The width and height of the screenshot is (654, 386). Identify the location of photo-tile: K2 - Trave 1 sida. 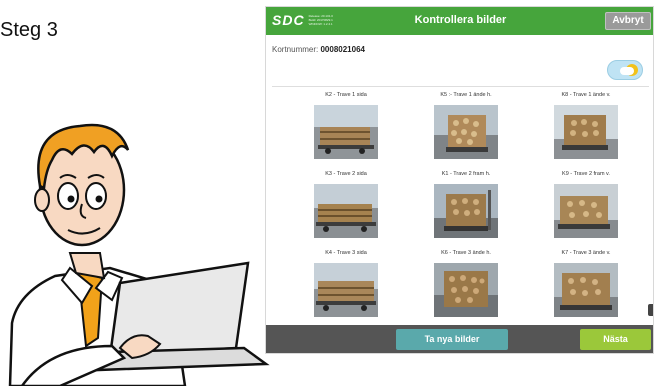
(346, 131).